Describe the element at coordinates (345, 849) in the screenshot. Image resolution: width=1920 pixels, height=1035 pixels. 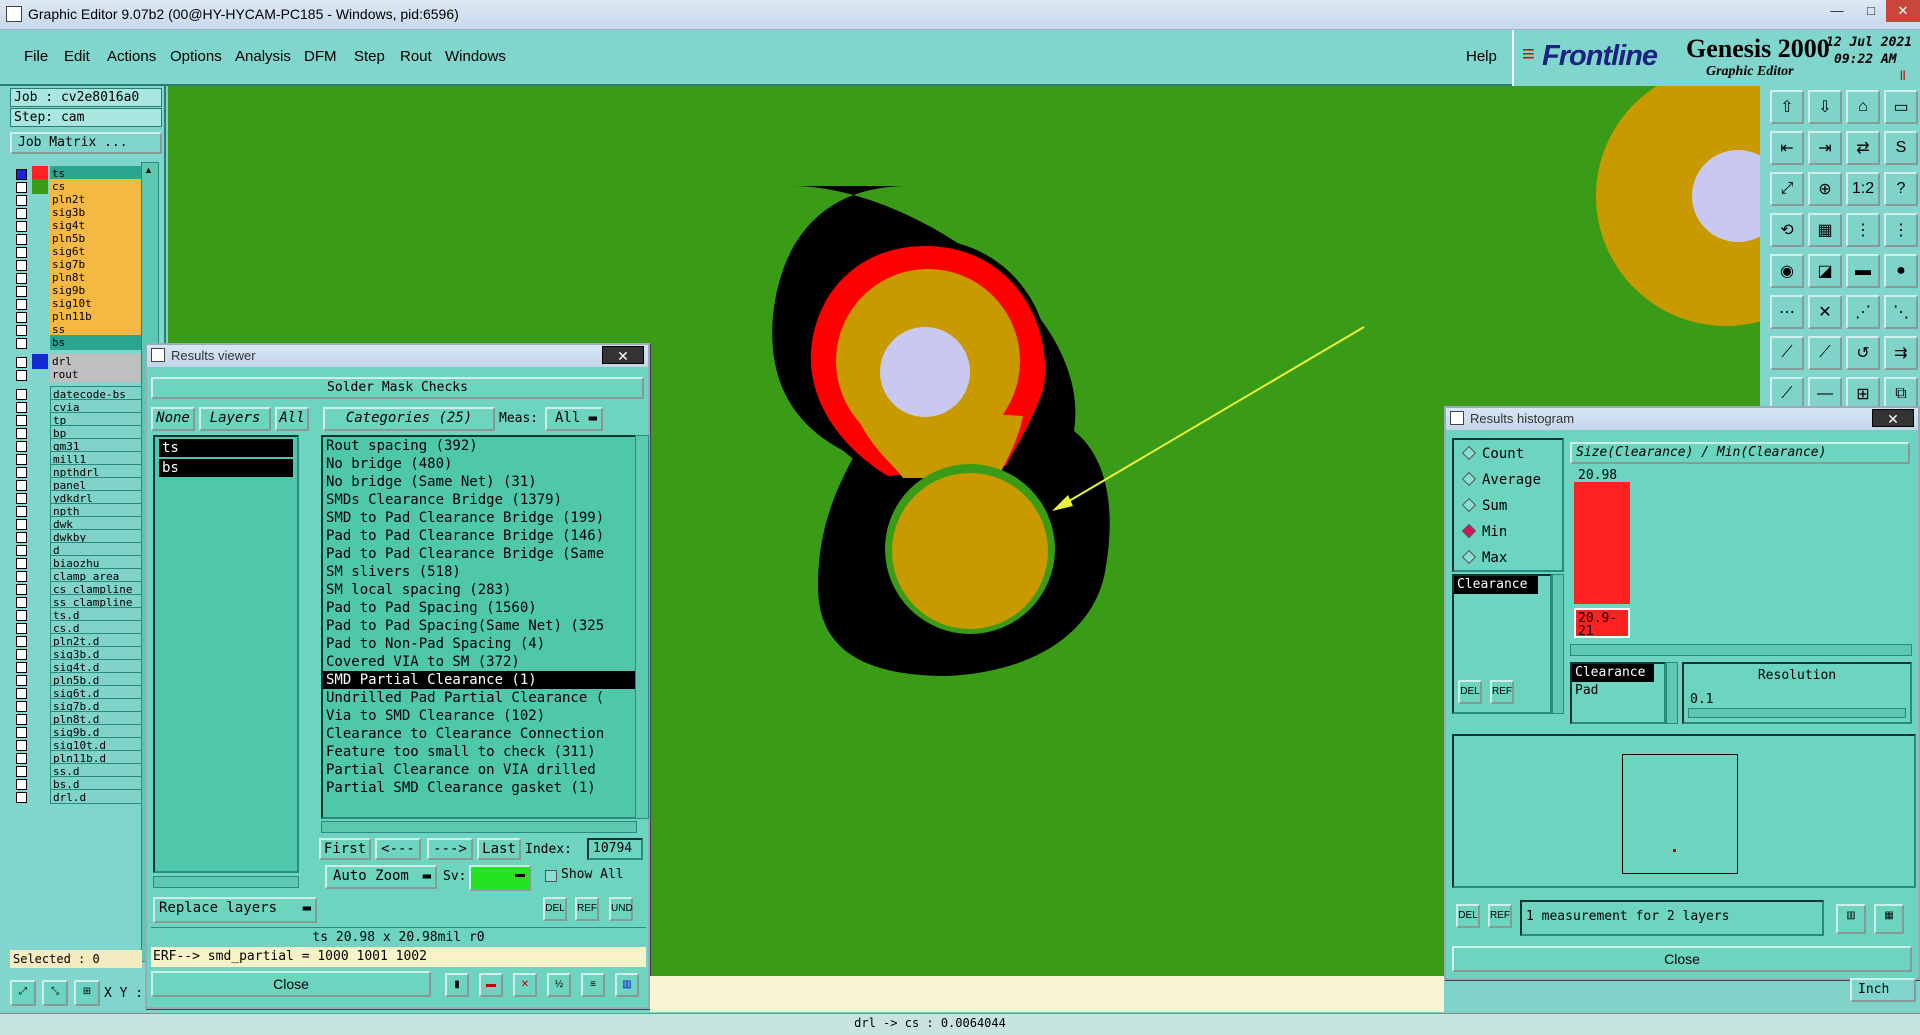
I see `first-button: First` at that location.